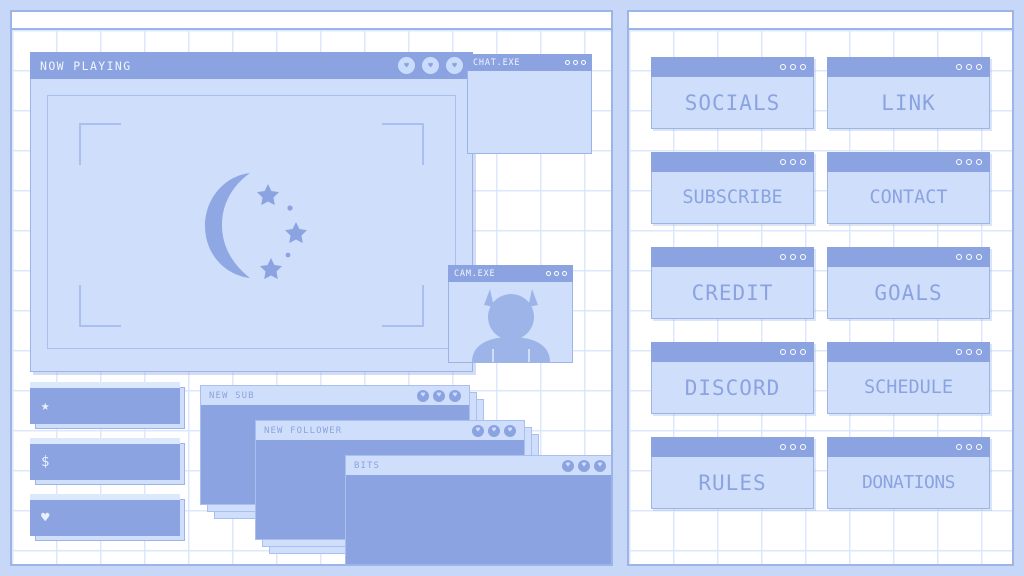 This screenshot has height=576, width=1024. Describe the element at coordinates (107, 405) in the screenshot. I see `stat-bar-star: ★` at that location.